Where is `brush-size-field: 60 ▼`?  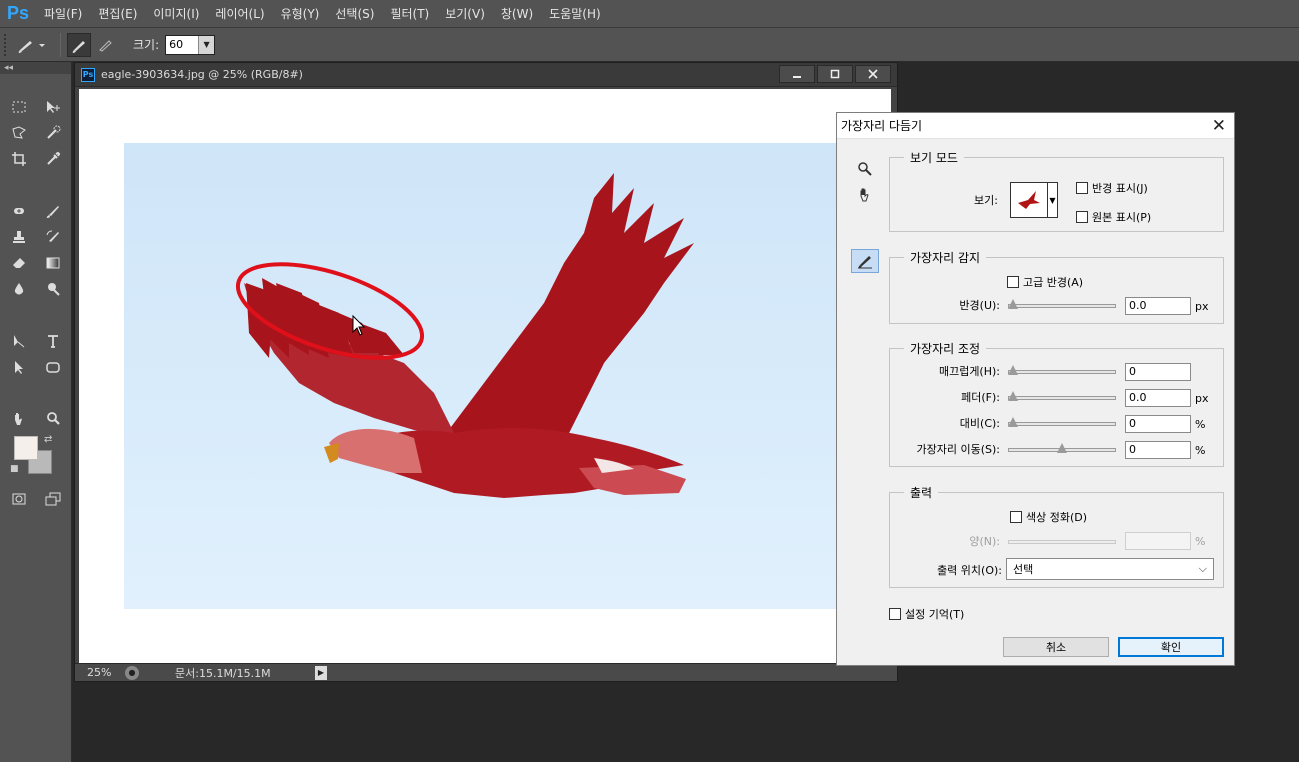 brush-size-field: 60 ▼ is located at coordinates (190, 44).